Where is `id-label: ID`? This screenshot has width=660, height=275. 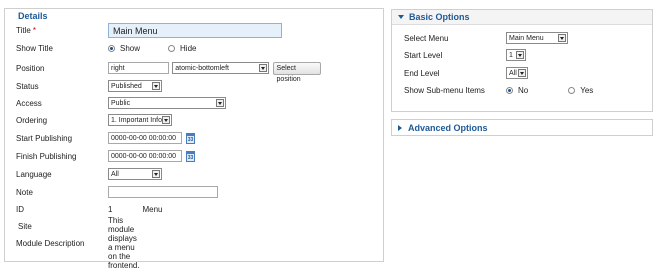 id-label: ID is located at coordinates (20, 209).